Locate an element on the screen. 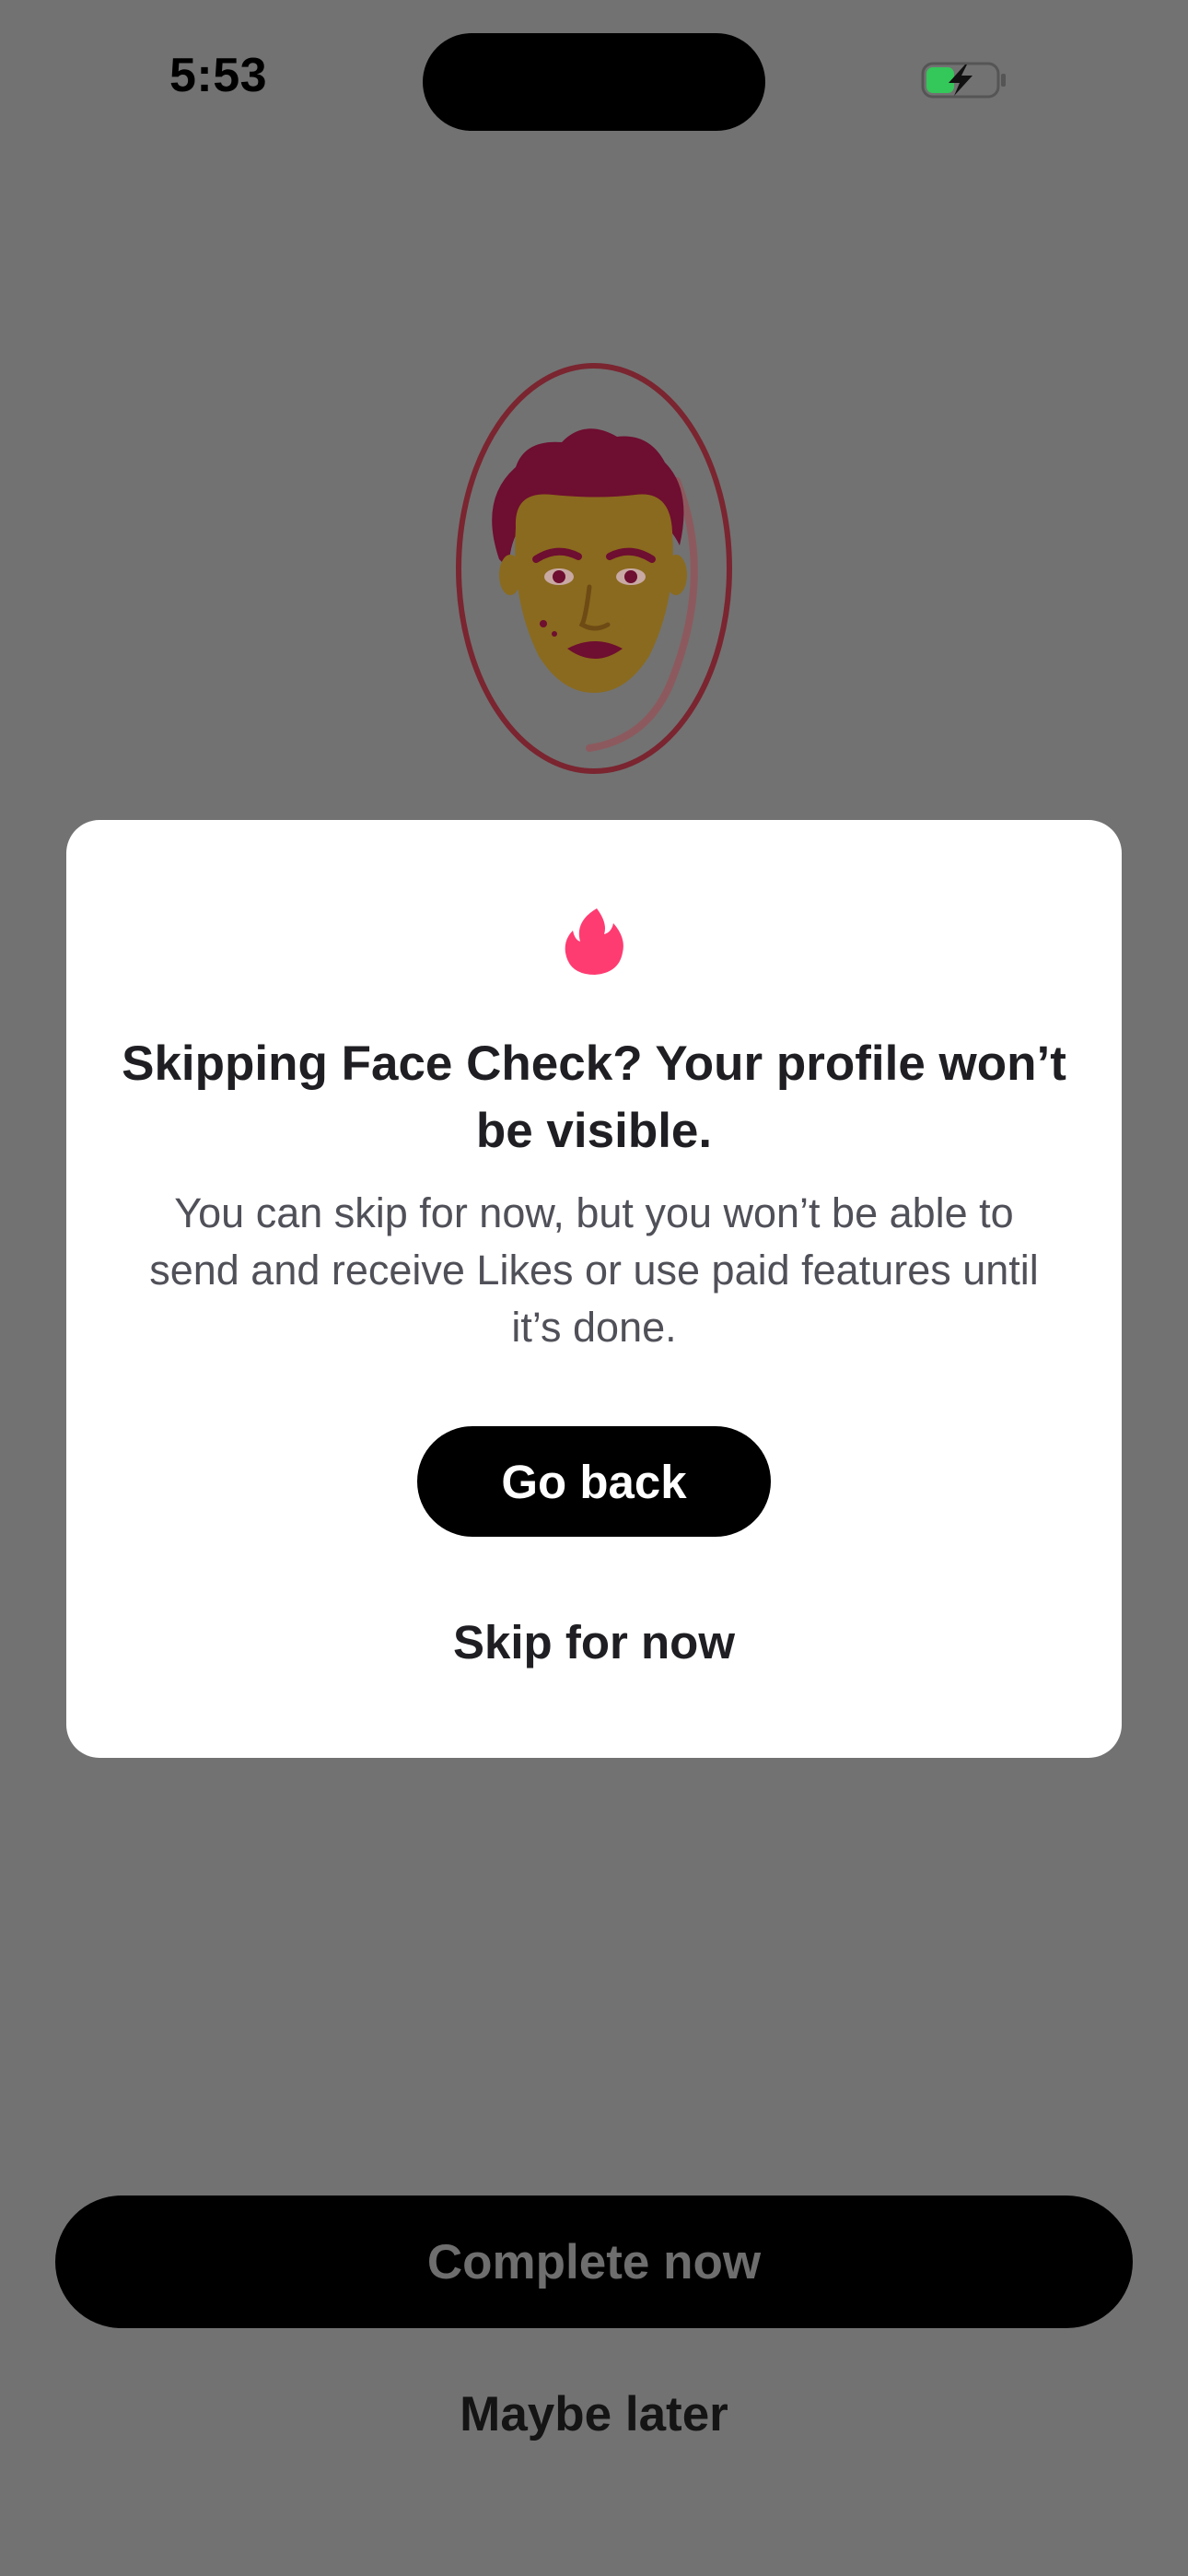 The image size is (1188, 2576). status-time: 5:53 is located at coordinates (218, 75).